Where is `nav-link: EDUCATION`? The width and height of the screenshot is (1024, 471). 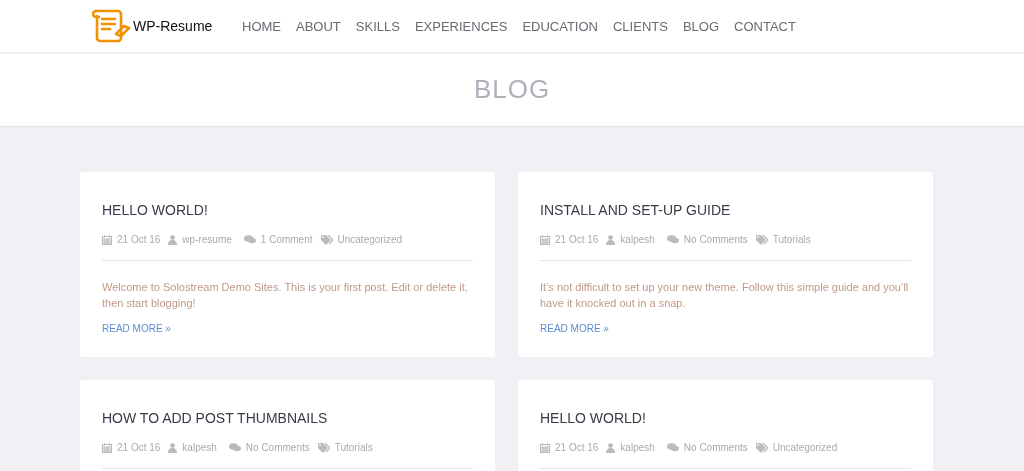
nav-link: EDUCATION is located at coordinates (560, 26).